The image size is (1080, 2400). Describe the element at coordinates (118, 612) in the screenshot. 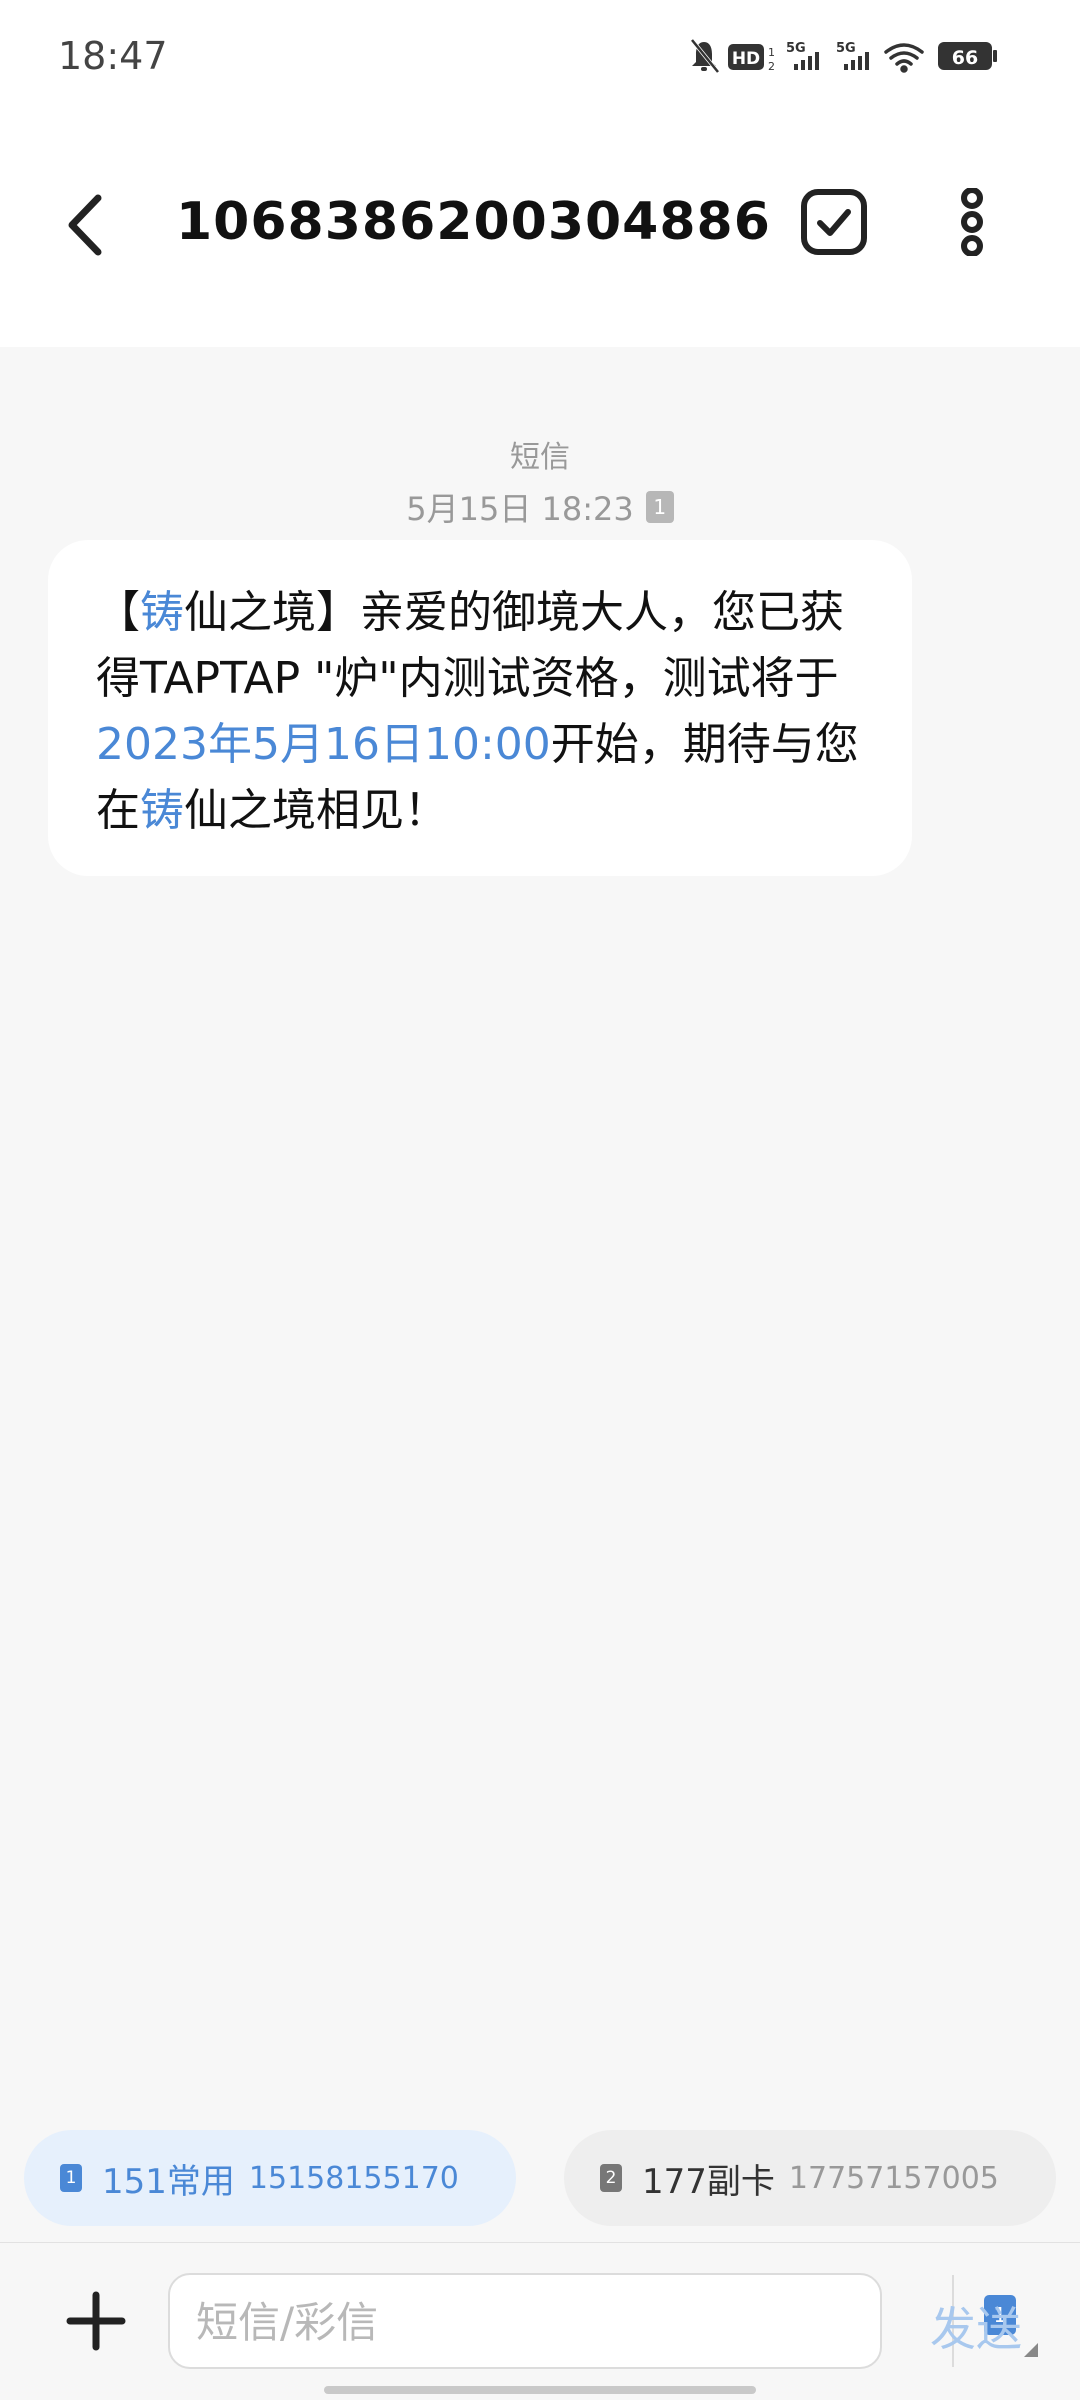

I see `message-segment: 【` at that location.